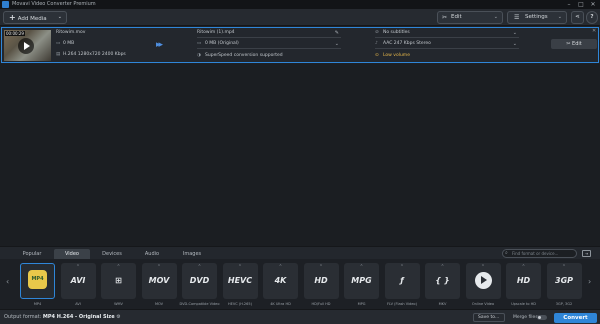 The width and height of the screenshot is (600, 324). Describe the element at coordinates (442, 284) in the screenshot. I see `format-tile: ⌃ { } MKV` at that location.